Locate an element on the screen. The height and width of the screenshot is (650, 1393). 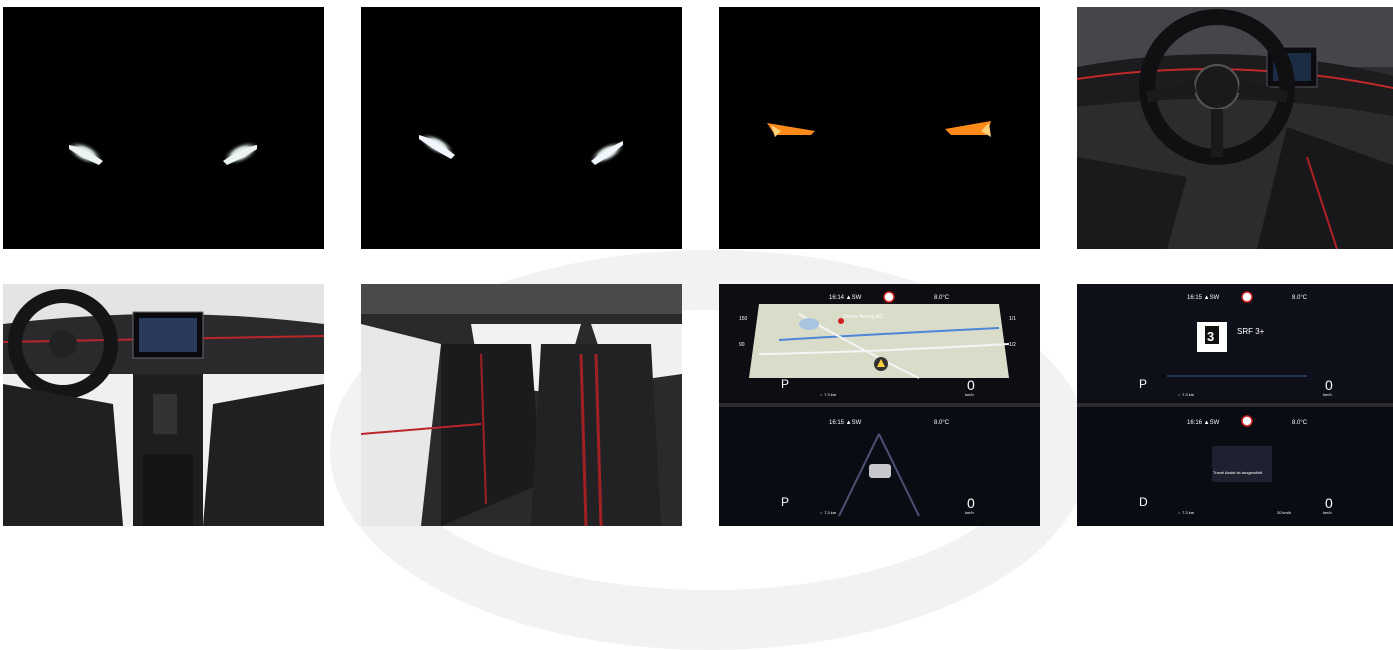
photo-headlights-white-angle is located at coordinates (521, 128).